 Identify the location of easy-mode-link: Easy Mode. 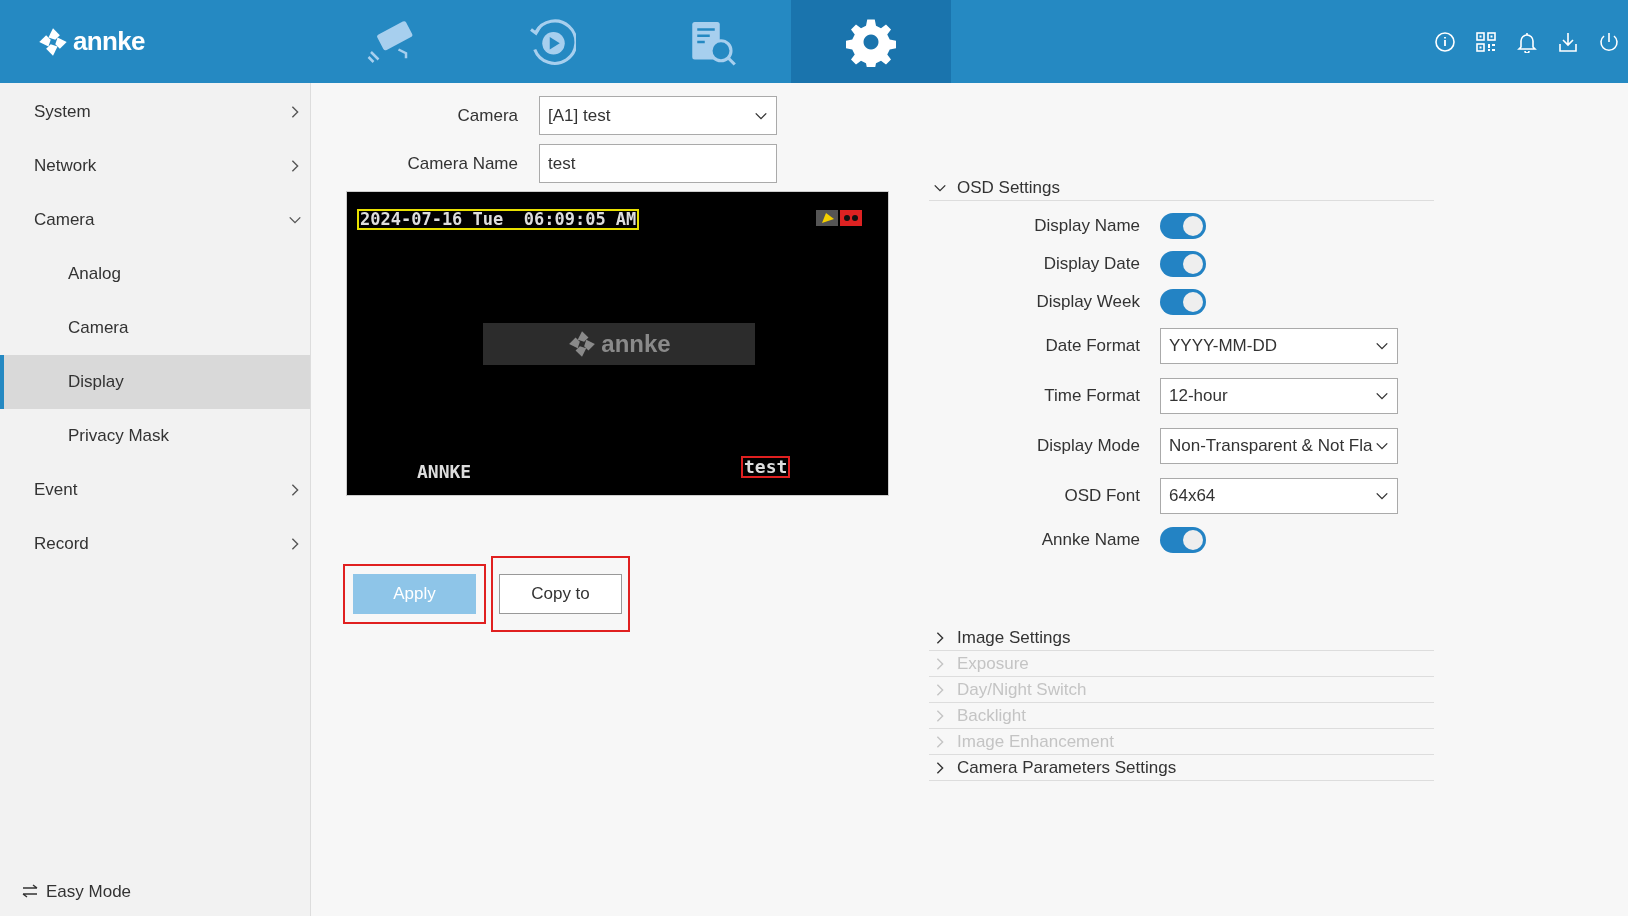
(155, 891).